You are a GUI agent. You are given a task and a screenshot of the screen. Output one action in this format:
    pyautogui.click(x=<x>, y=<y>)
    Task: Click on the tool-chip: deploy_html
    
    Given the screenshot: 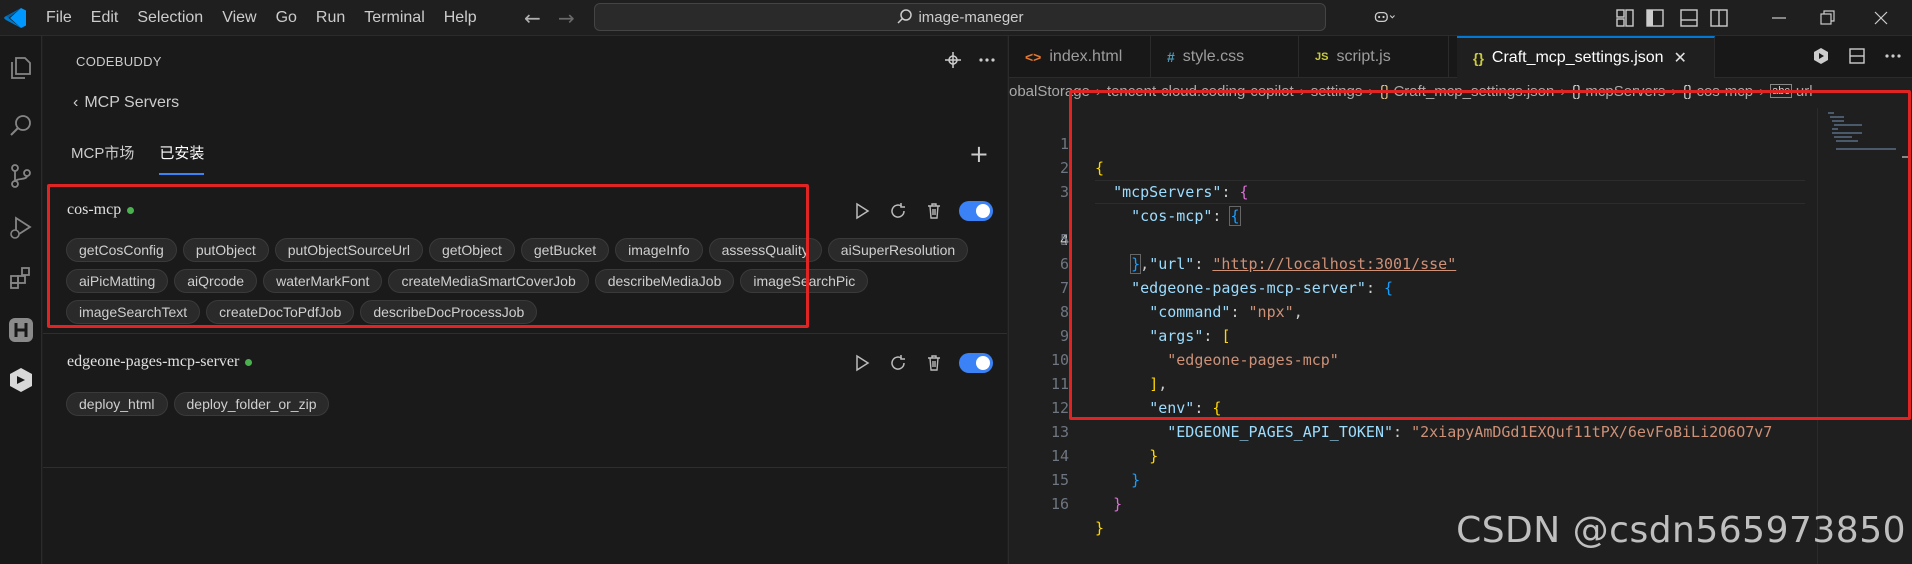 What is the action you would take?
    pyautogui.click(x=117, y=404)
    